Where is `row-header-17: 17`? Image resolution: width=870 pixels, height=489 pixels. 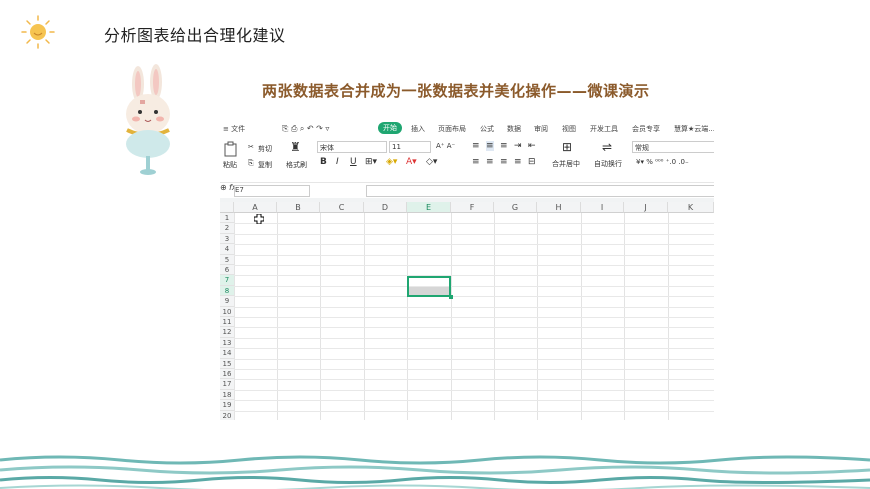
row-header-17: 17 is located at coordinates (227, 384).